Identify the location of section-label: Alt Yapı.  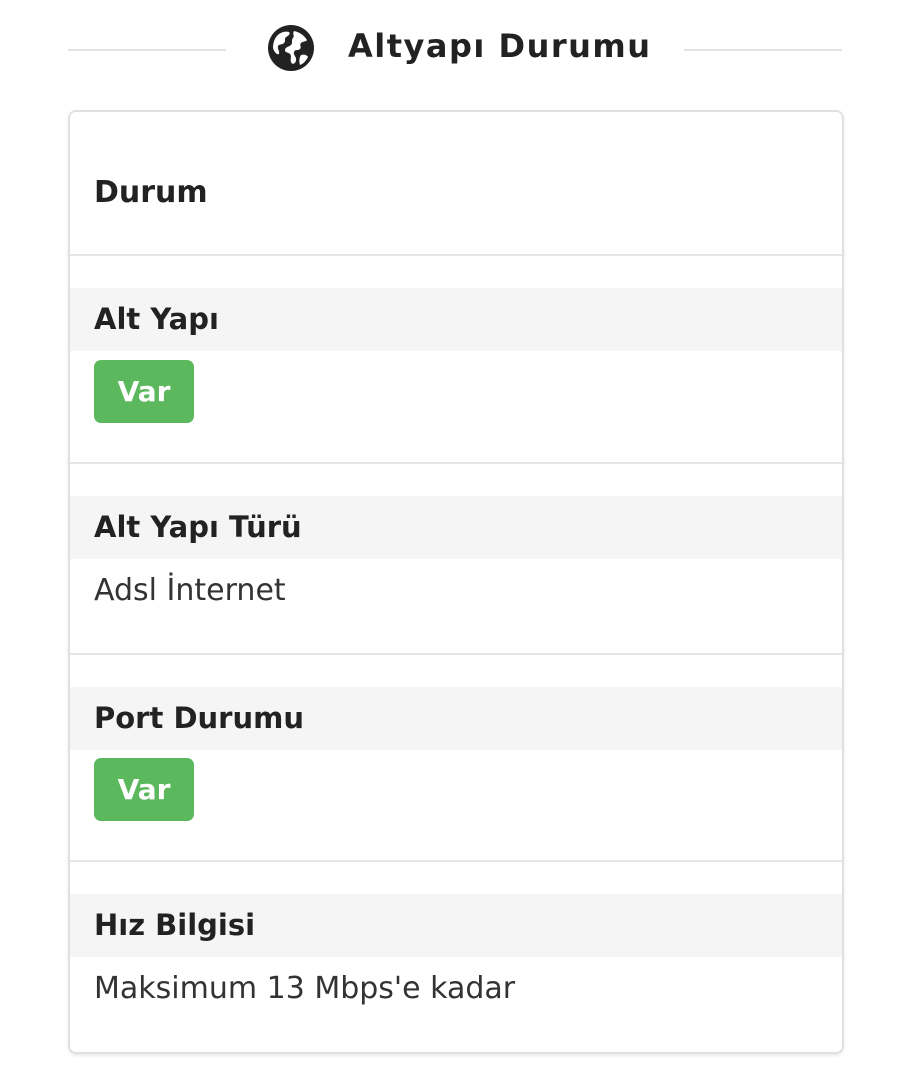
(156, 319).